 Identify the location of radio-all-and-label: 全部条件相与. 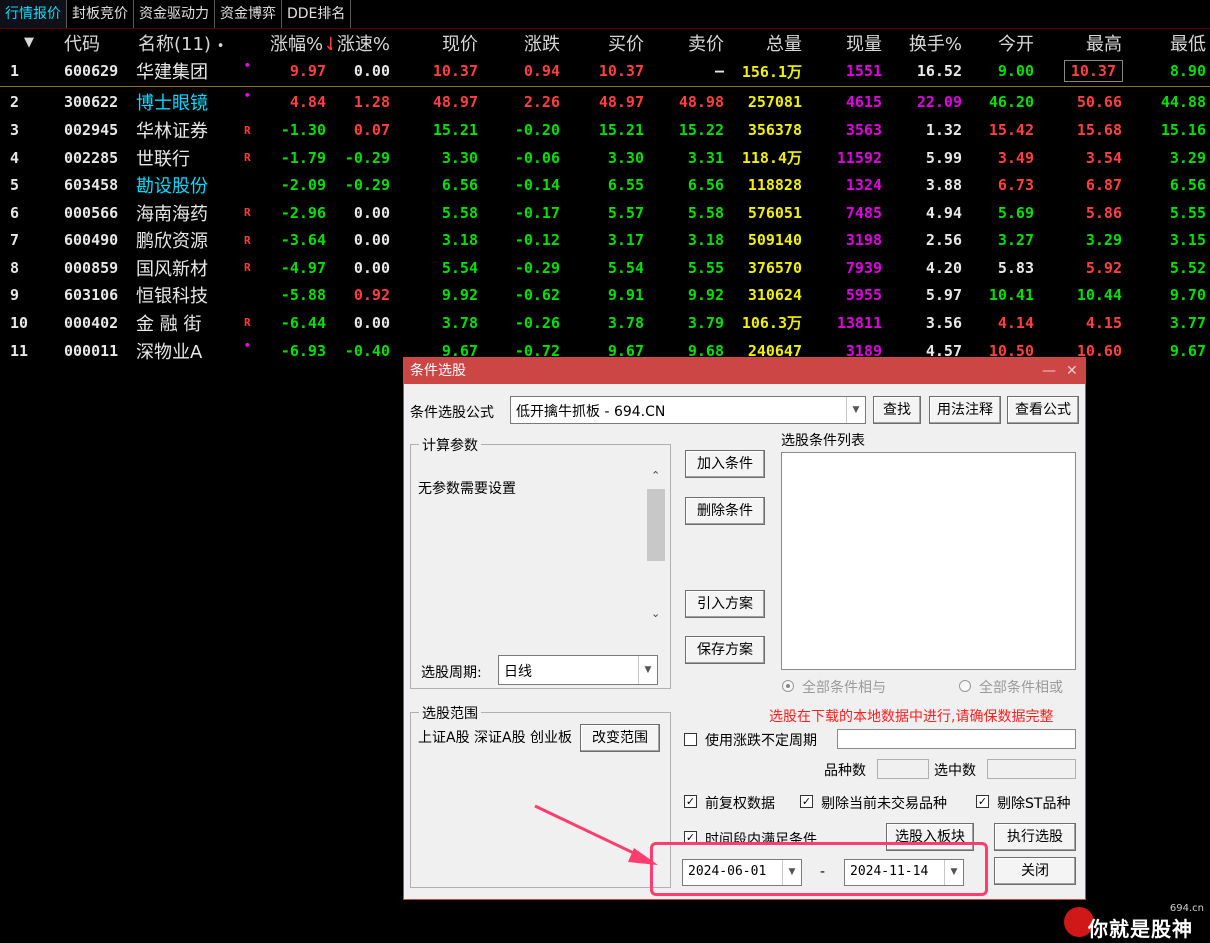
(844, 688).